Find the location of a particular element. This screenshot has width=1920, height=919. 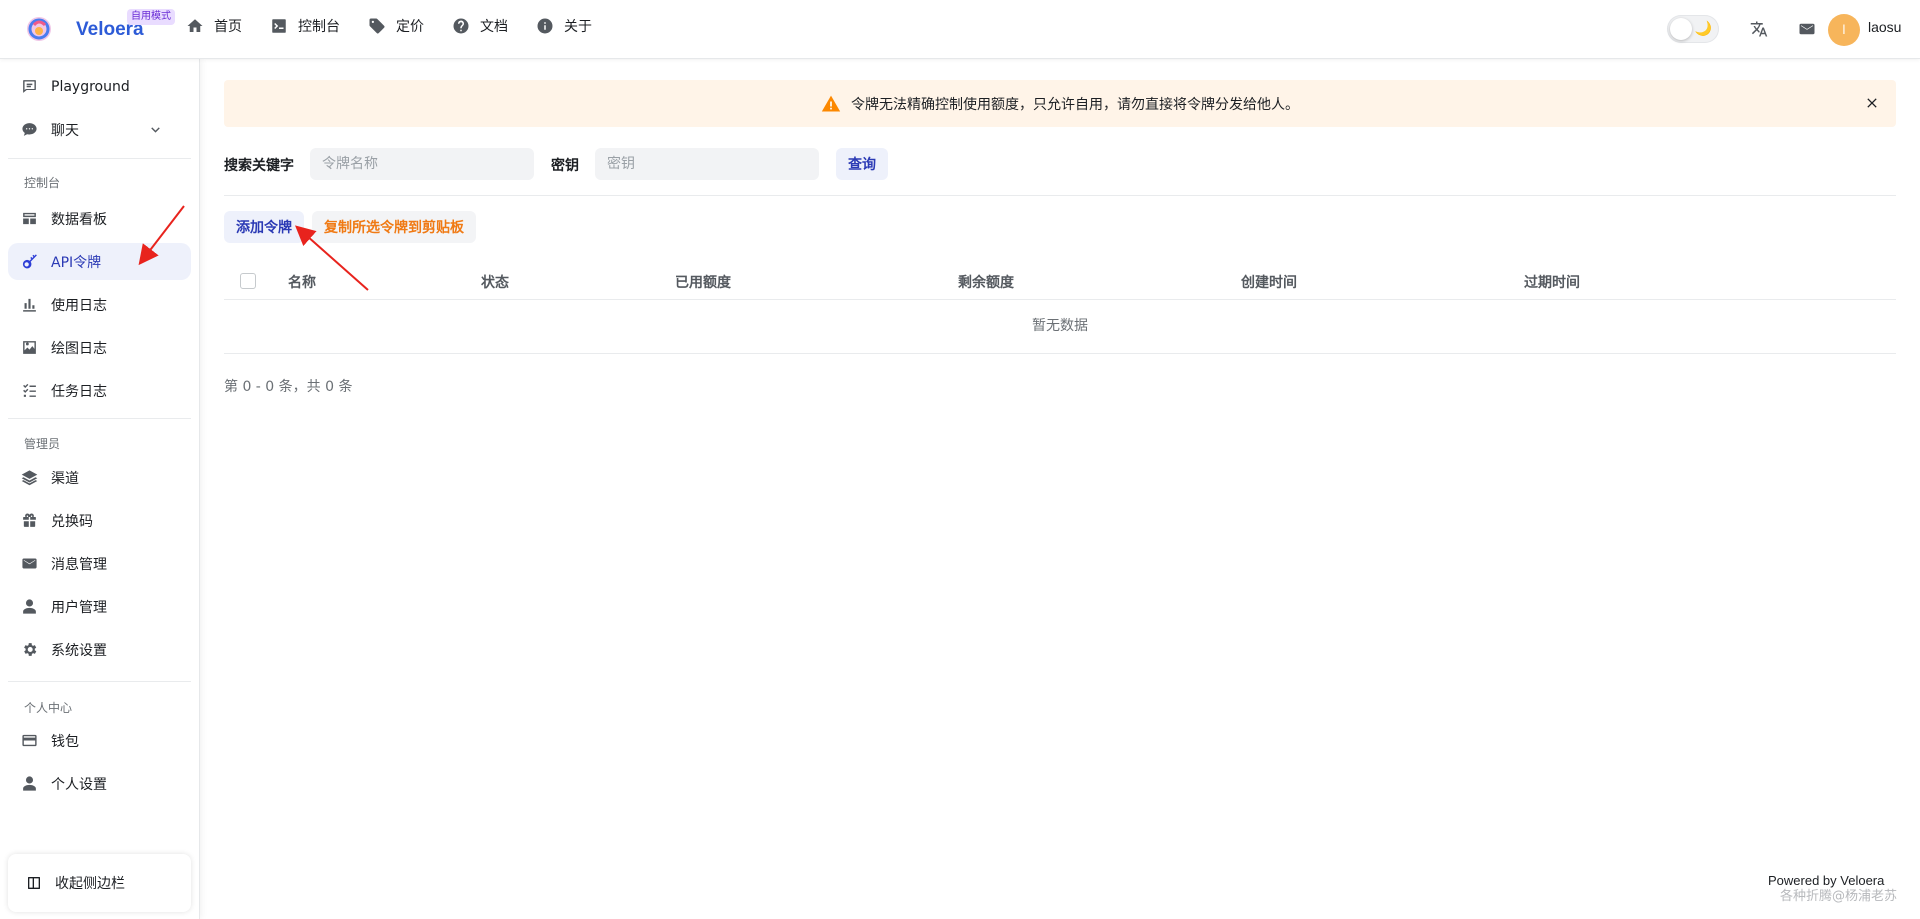

terminal-icon is located at coordinates (279, 26).